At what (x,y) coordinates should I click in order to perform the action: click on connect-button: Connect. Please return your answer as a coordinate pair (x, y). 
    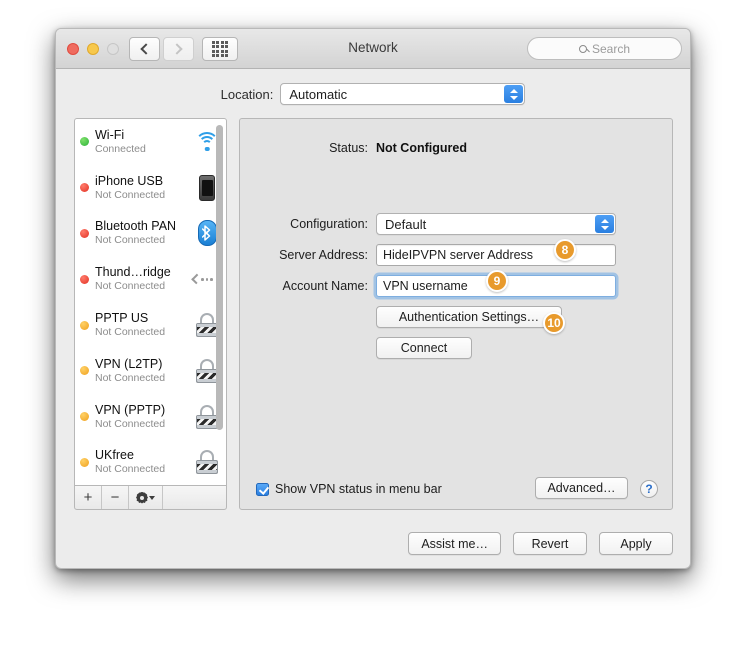
    Looking at the image, I should click on (424, 348).